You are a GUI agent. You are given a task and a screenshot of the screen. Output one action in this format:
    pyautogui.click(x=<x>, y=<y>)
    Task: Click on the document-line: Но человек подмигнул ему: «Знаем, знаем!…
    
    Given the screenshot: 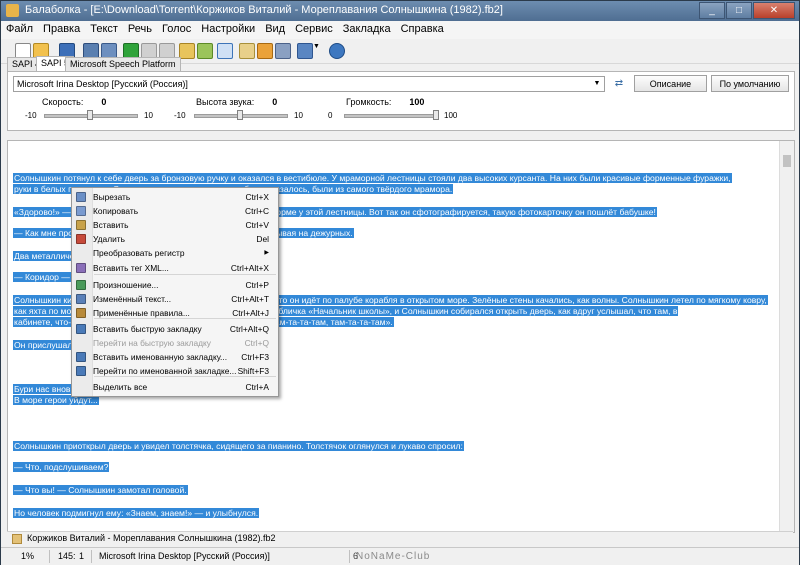 What is the action you would take?
    pyautogui.click(x=136, y=513)
    